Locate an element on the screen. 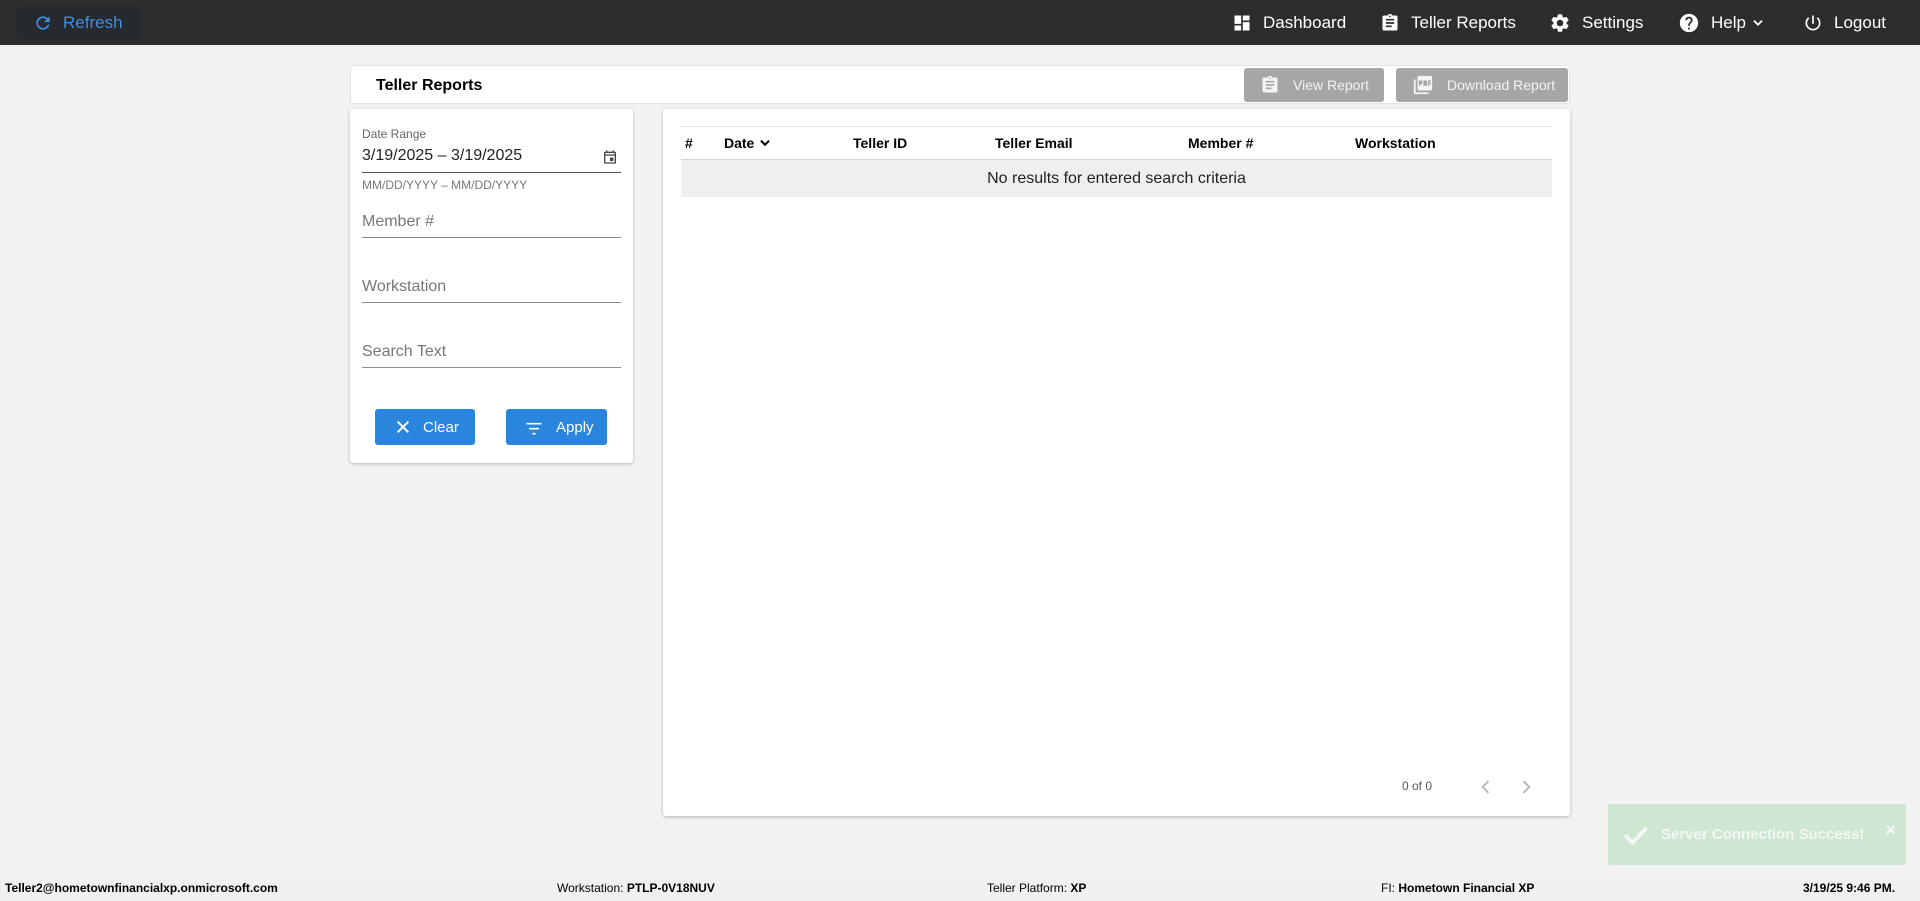 This screenshot has height=901, width=1920. workstation-underline is located at coordinates (491, 302).